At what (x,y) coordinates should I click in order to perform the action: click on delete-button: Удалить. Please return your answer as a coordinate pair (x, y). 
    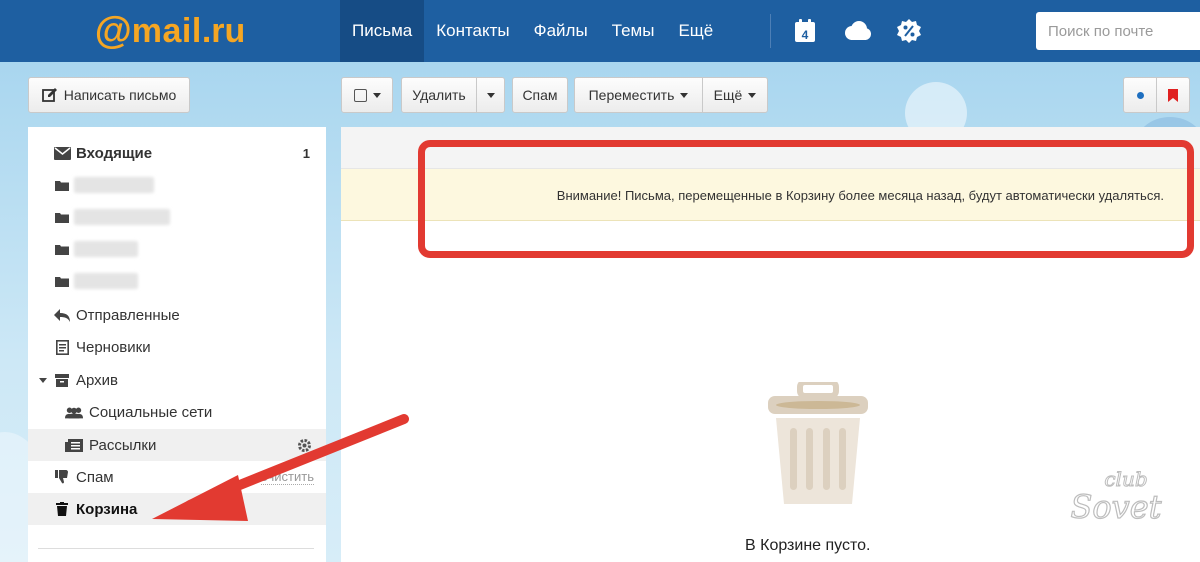
    Looking at the image, I should click on (439, 95).